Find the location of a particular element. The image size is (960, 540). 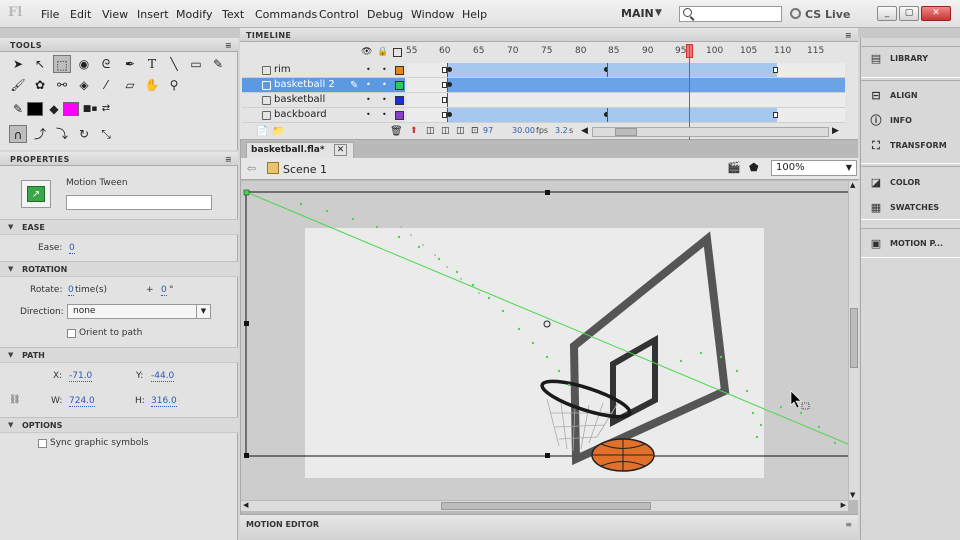

frame-grid is located at coordinates (626, 93).